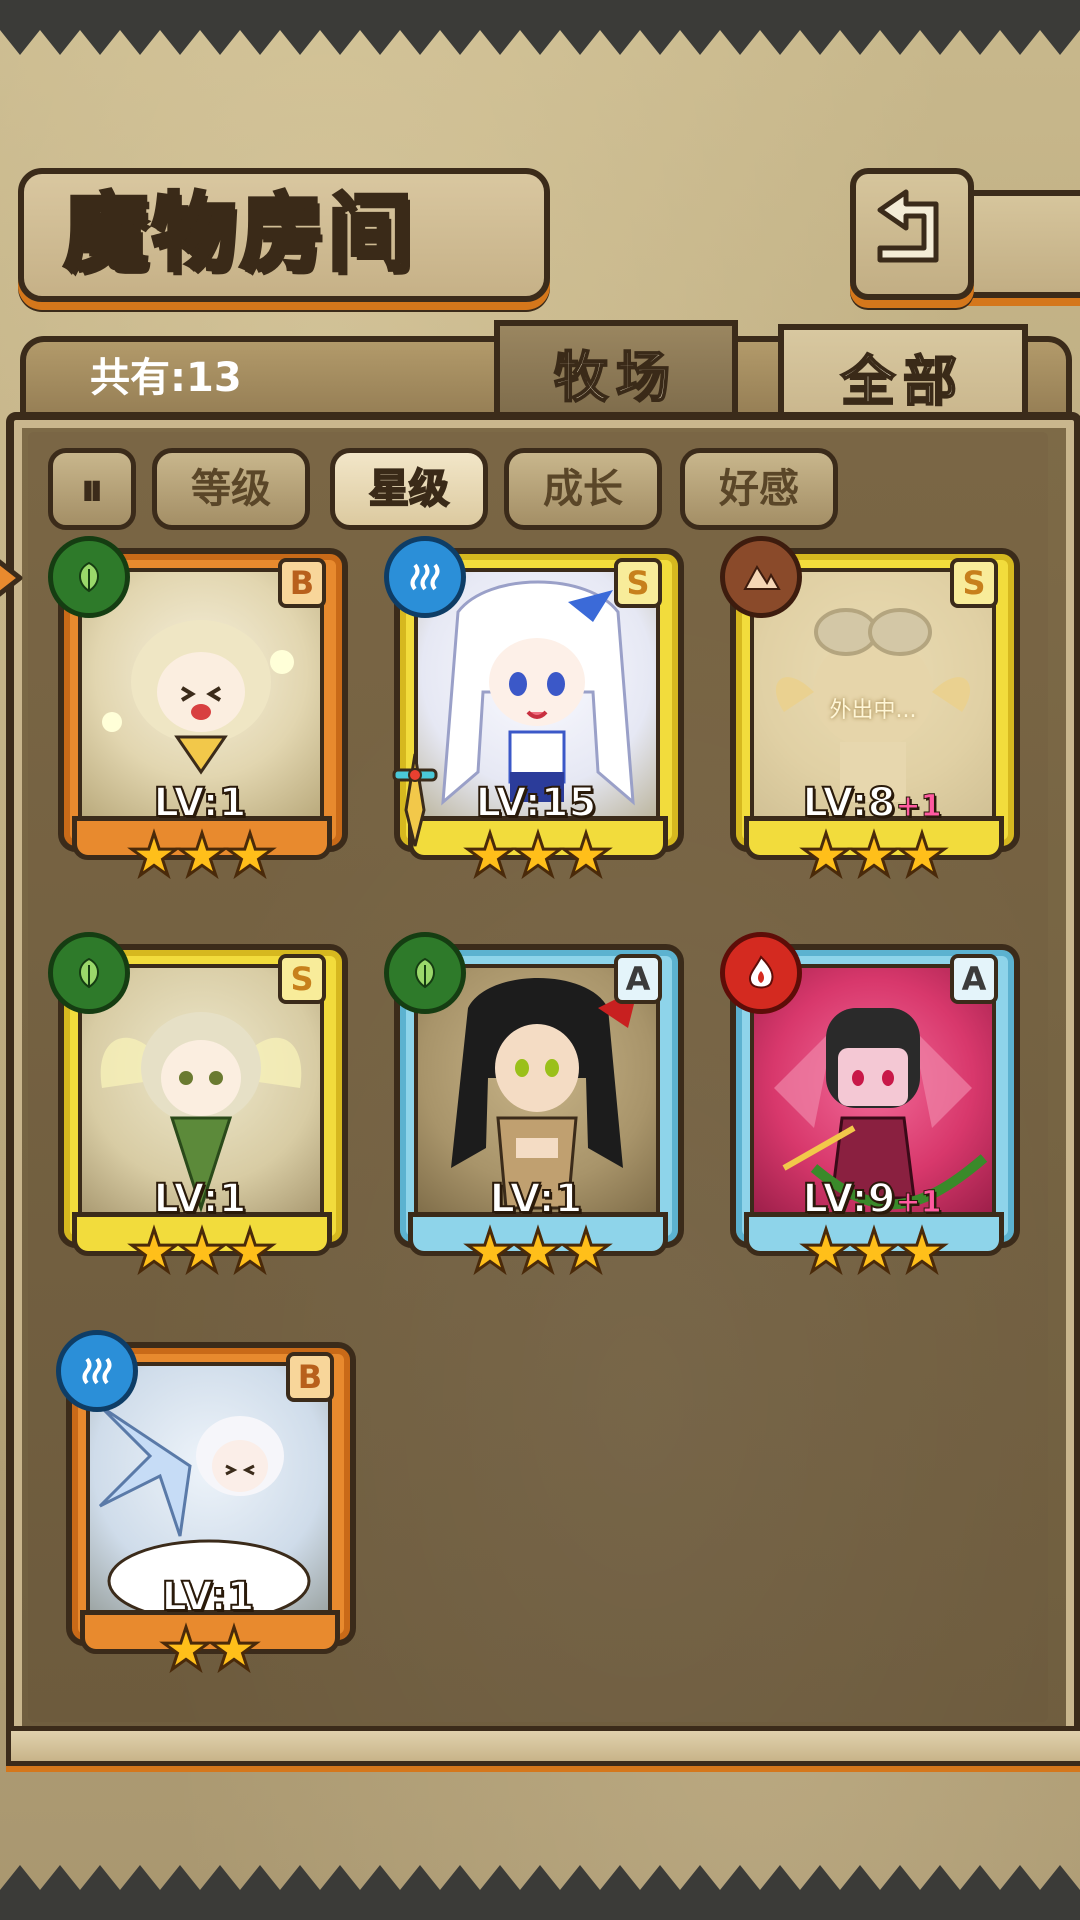  I want to click on monster-card: B LV:1 ★★★, so click(198, 711).